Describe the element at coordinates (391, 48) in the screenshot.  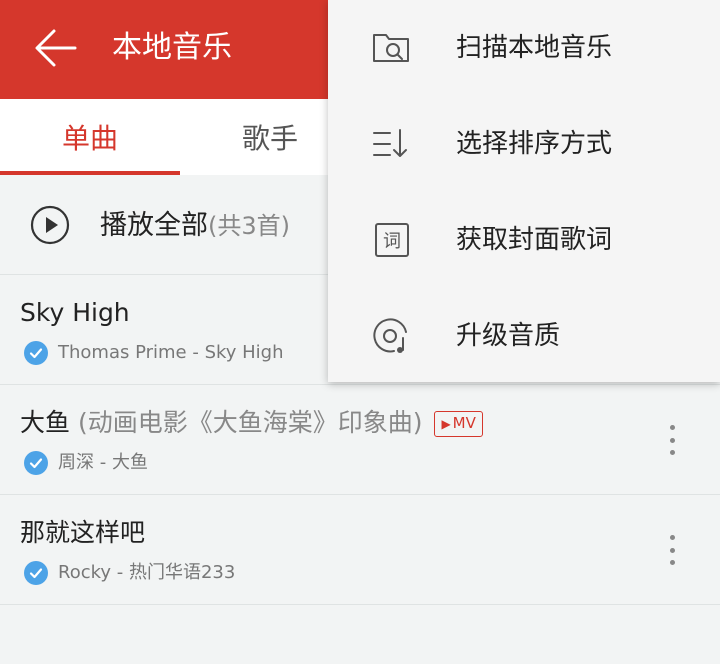
I see `scan-folder-icon` at that location.